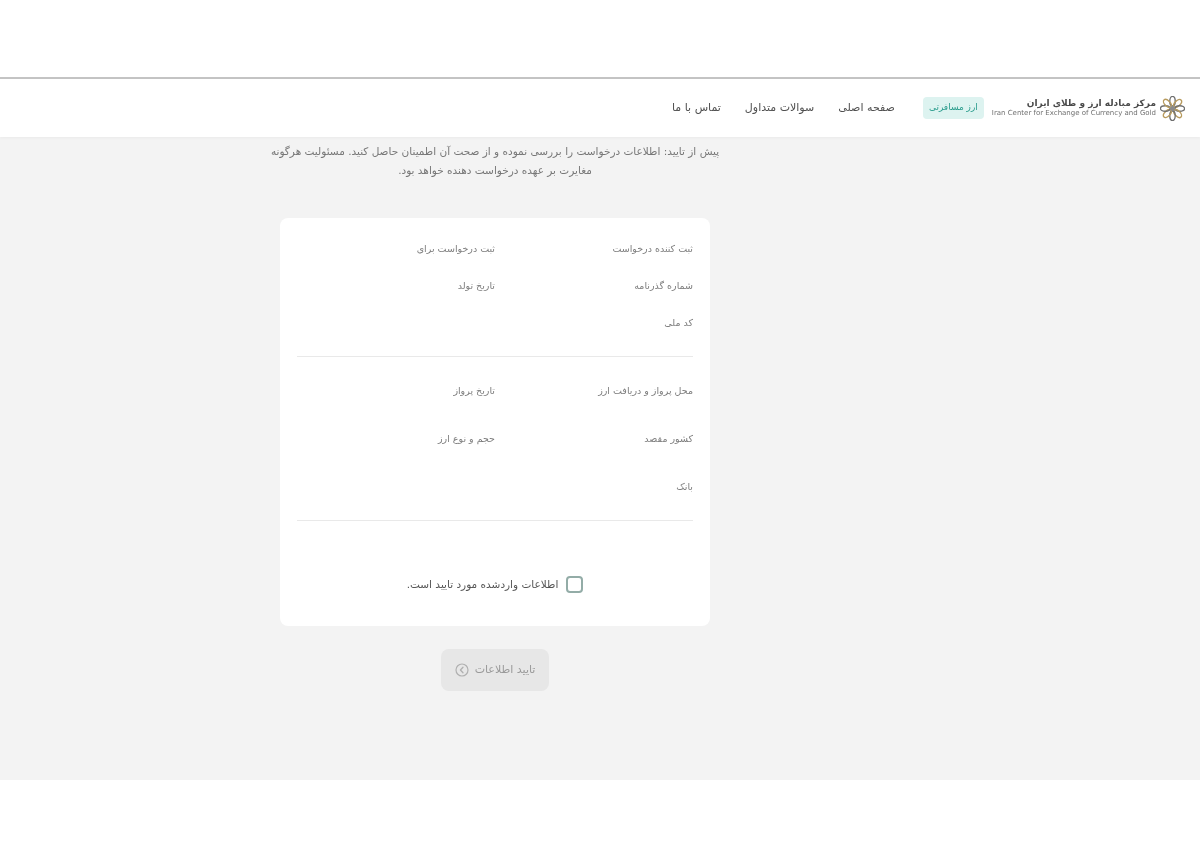 Image resolution: width=1200 pixels, height=858 pixels. I want to click on field-label: شماره گذرنامه, so click(663, 286).